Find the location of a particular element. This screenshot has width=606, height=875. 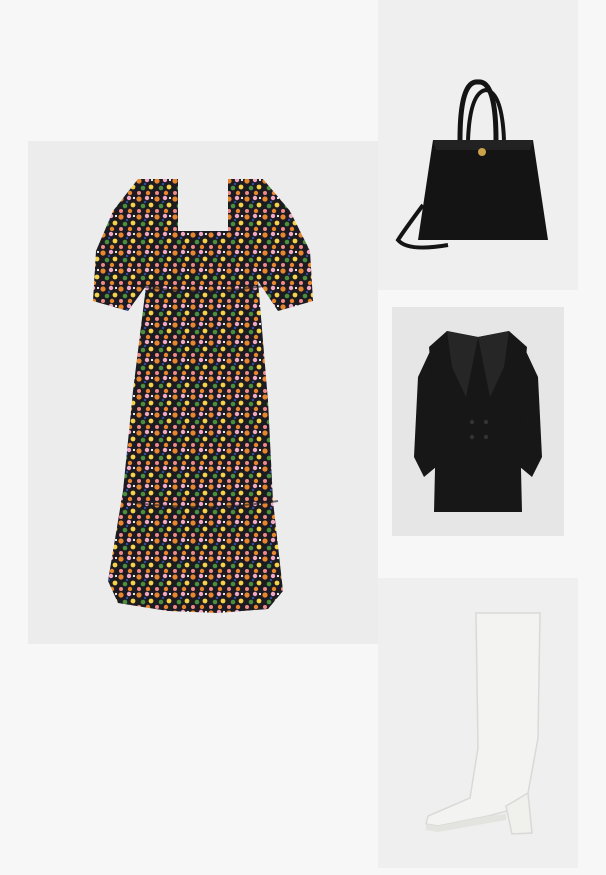

tote-bag-product-image is located at coordinates (478, 145).